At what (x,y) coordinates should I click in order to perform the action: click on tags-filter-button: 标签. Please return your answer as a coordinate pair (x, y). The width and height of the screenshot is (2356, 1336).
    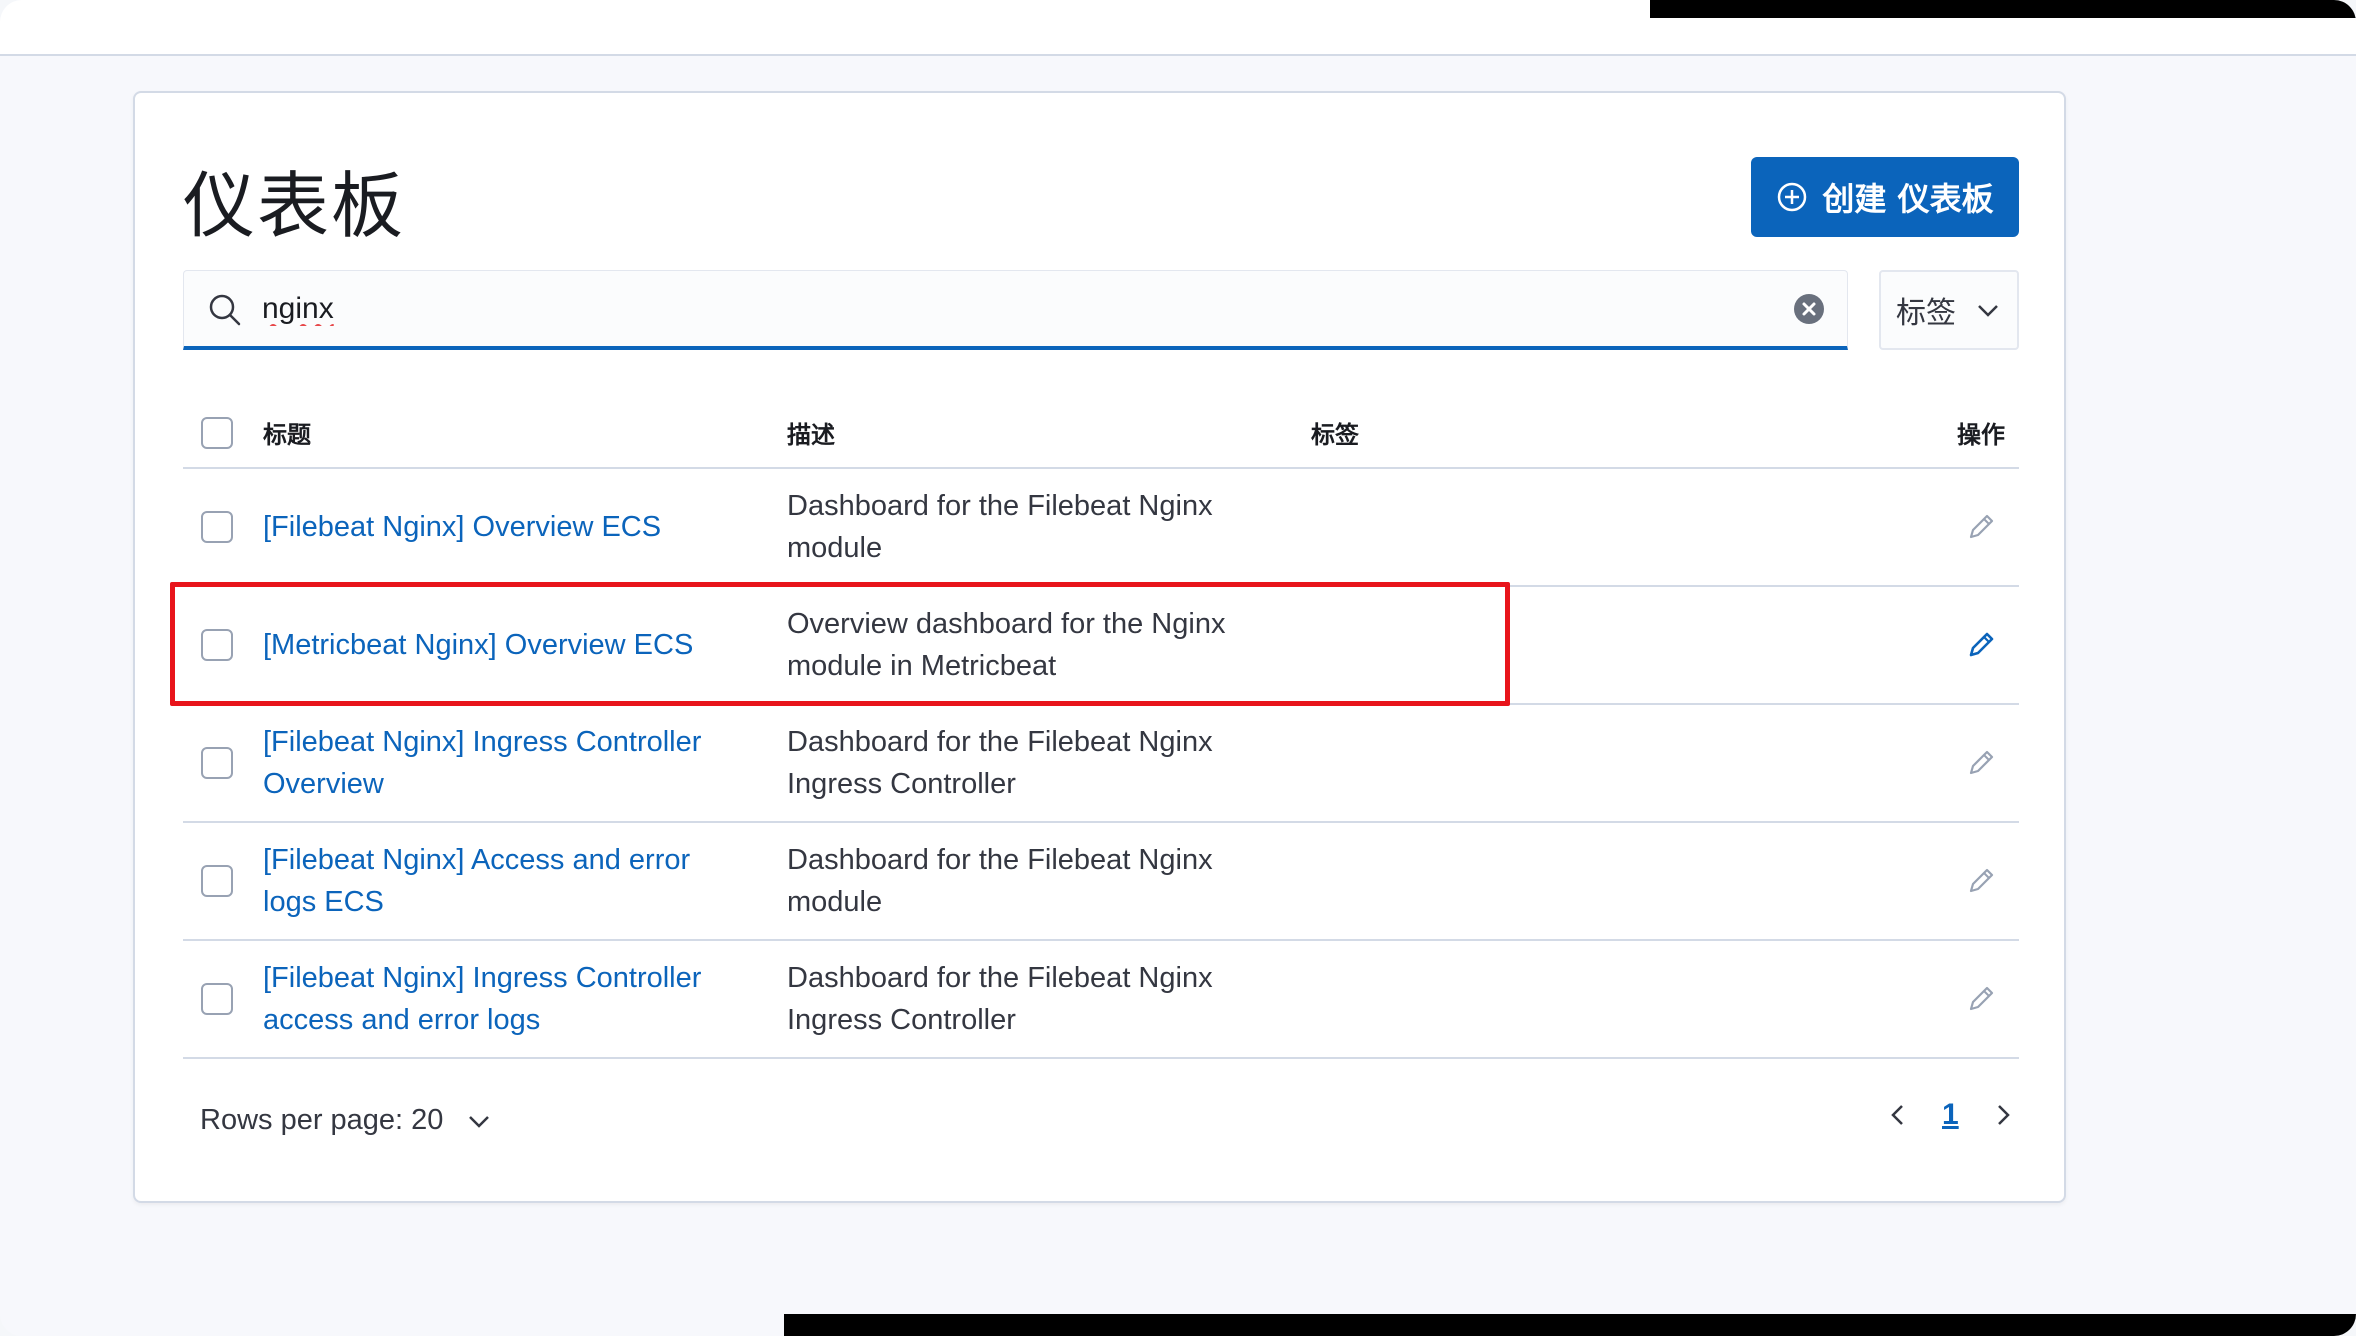
    Looking at the image, I should click on (1949, 310).